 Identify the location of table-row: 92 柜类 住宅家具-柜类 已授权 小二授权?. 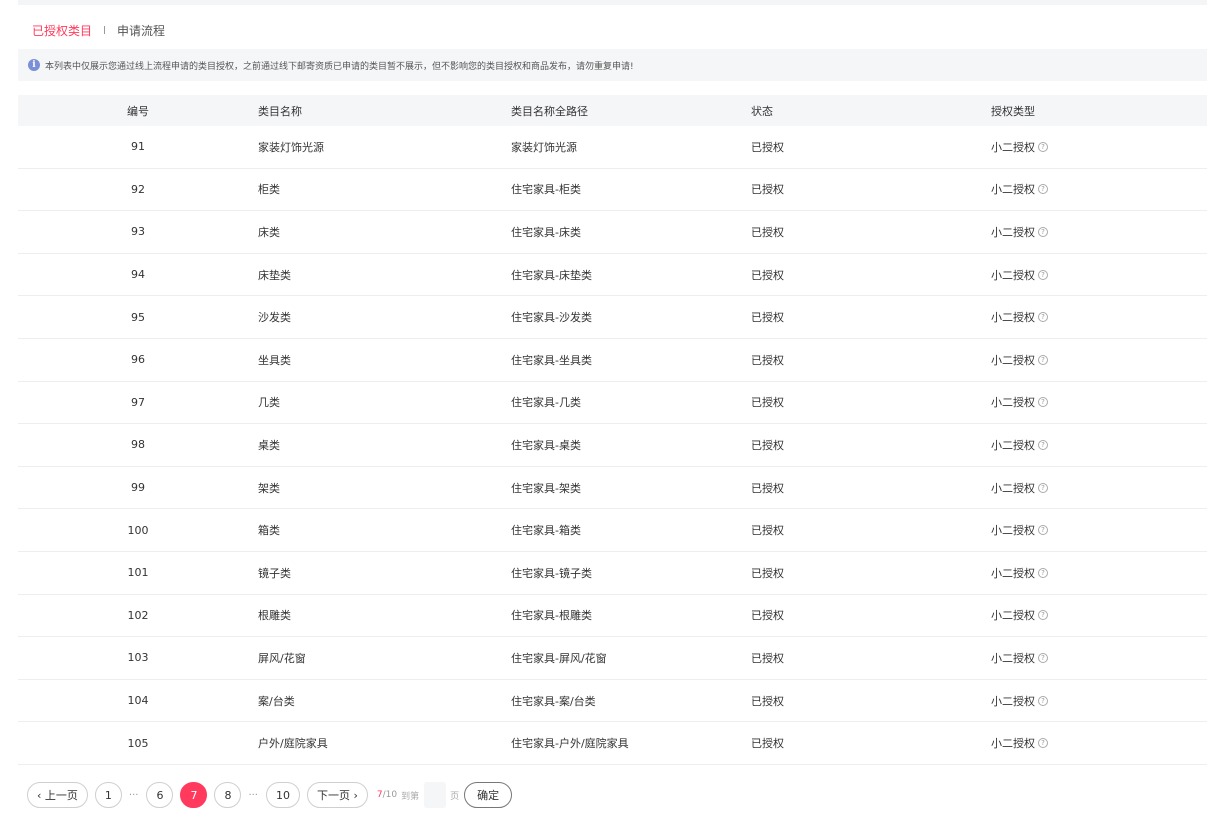
(612, 190).